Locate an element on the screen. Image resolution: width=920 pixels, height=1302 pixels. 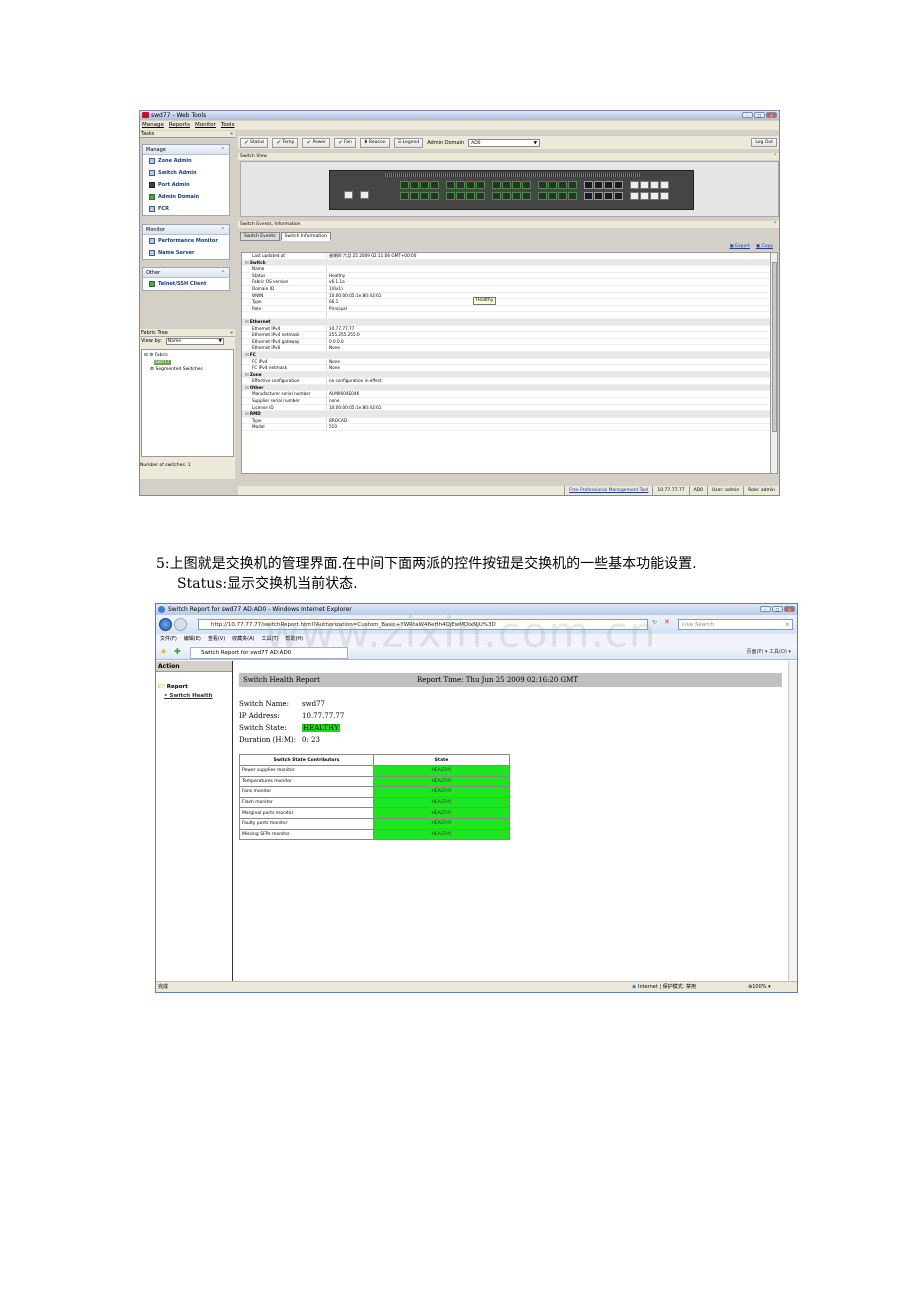
task-fcr: FCR is located at coordinates (186, 209).